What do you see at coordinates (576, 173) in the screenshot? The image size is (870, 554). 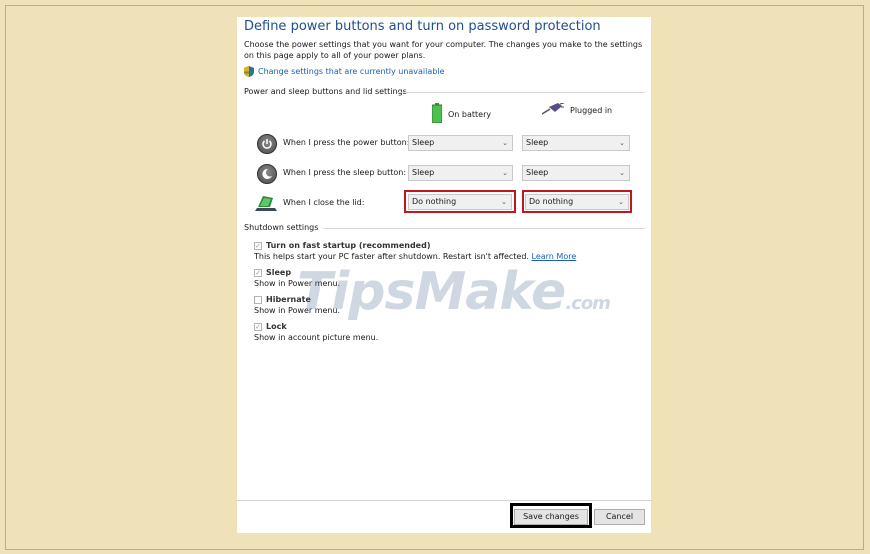 I see `sleep-button-plugged-select: Sleep ⌄` at bounding box center [576, 173].